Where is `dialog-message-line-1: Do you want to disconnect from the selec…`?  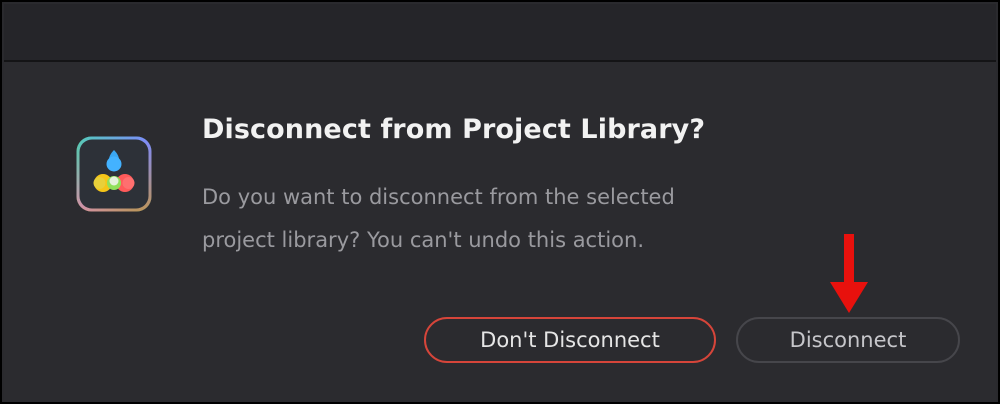 dialog-message-line-1: Do you want to disconnect from the selec… is located at coordinates (438, 197).